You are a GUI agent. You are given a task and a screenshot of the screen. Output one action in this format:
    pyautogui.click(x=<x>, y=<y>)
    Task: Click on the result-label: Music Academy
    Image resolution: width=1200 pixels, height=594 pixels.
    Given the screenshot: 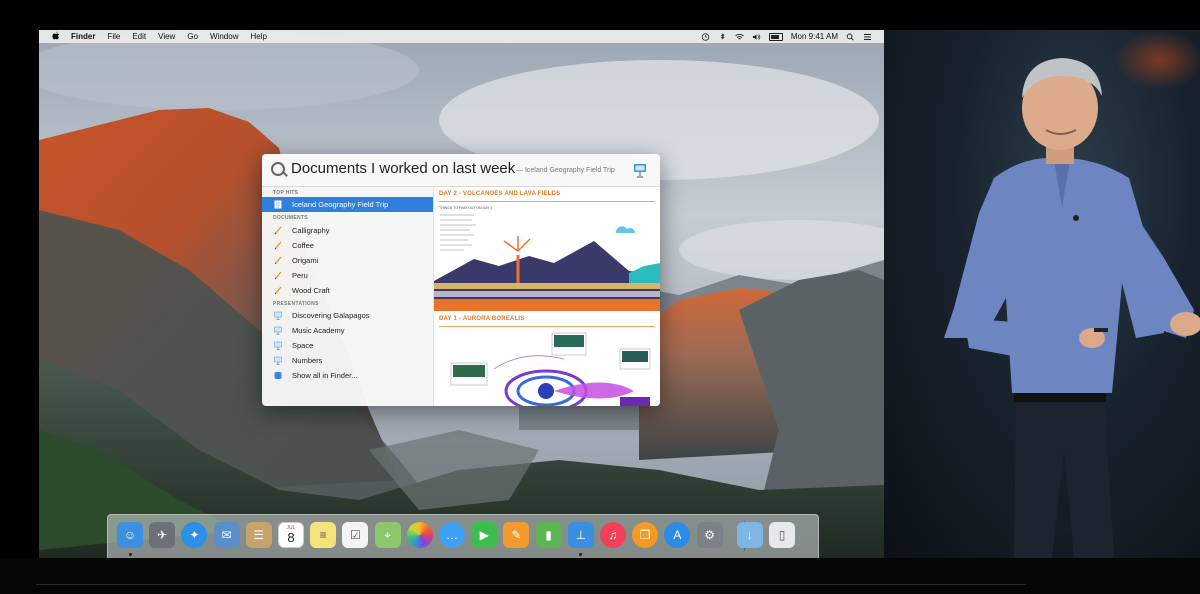 What is the action you would take?
    pyautogui.click(x=318, y=330)
    